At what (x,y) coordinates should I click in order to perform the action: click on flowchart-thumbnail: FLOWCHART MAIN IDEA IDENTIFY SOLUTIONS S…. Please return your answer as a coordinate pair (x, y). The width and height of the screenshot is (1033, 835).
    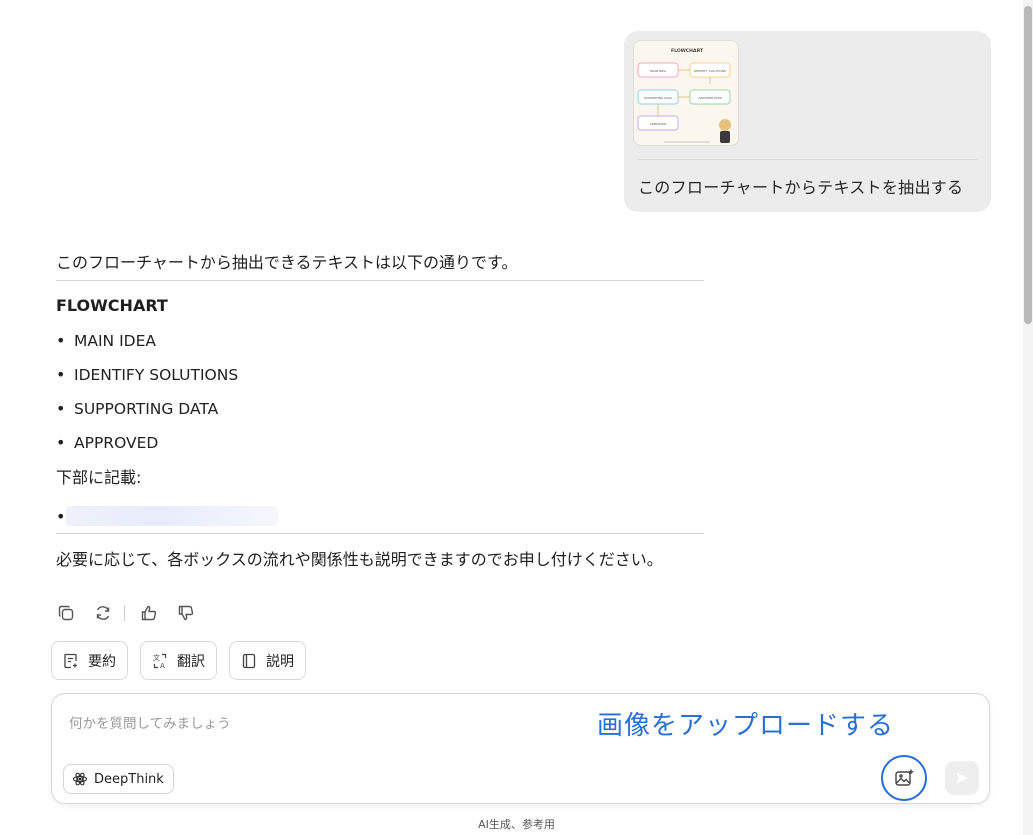
    Looking at the image, I should click on (686, 93).